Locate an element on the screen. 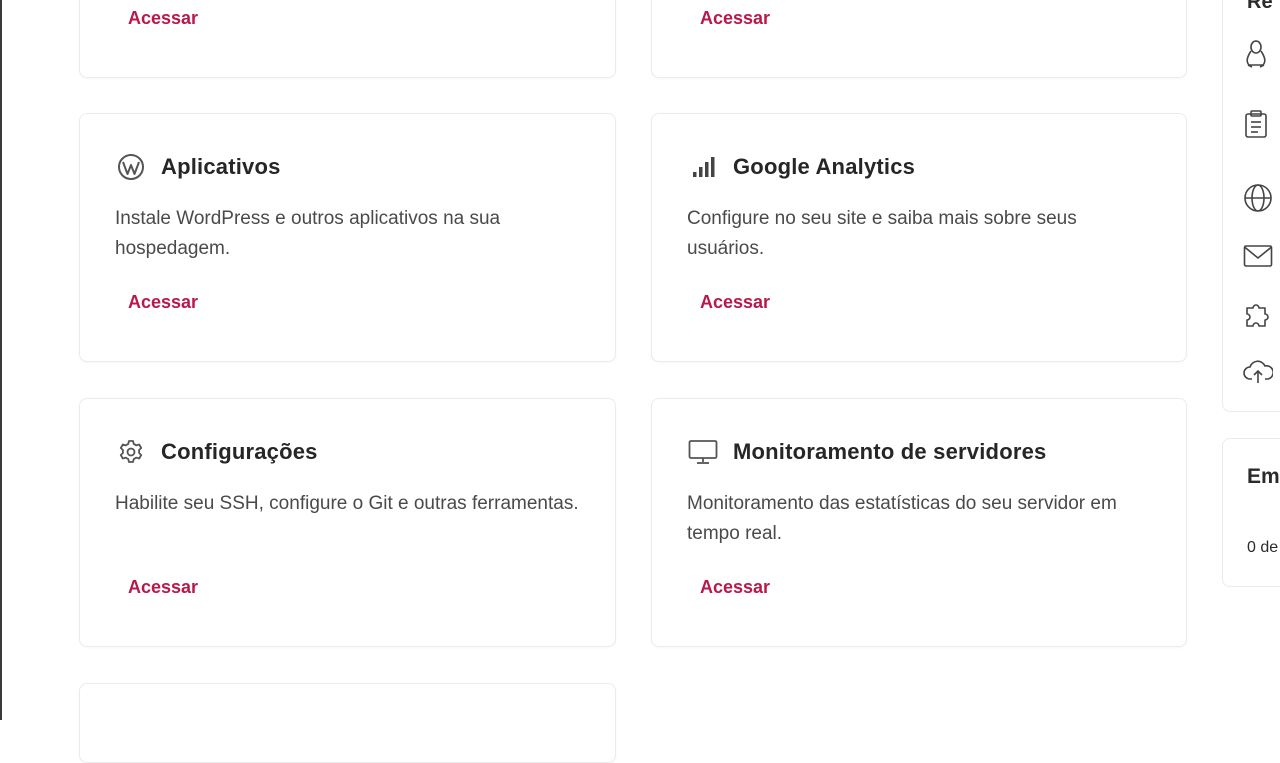  card-configuracoes-header: Configurações is located at coordinates (217, 452).